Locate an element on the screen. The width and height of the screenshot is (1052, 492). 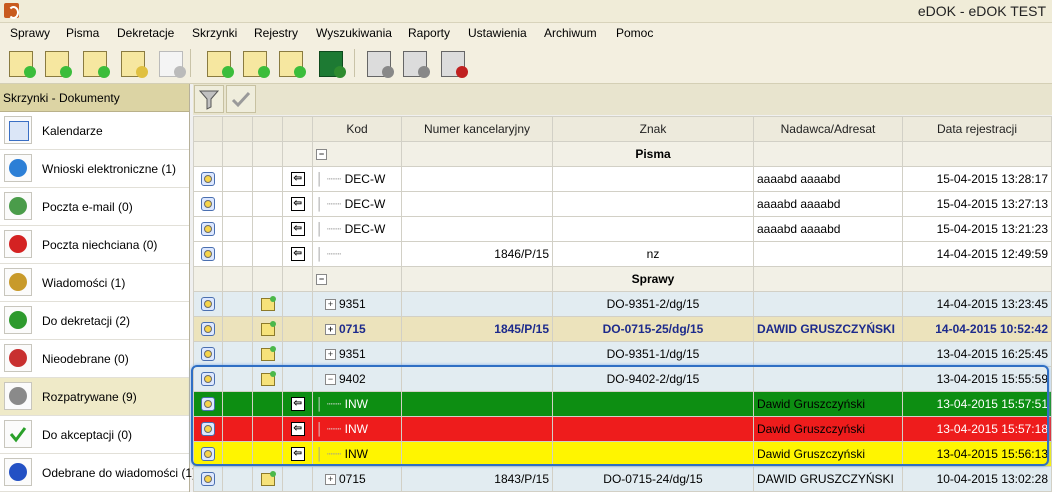
refresh-list-2-button is located at coordinates (255, 63).